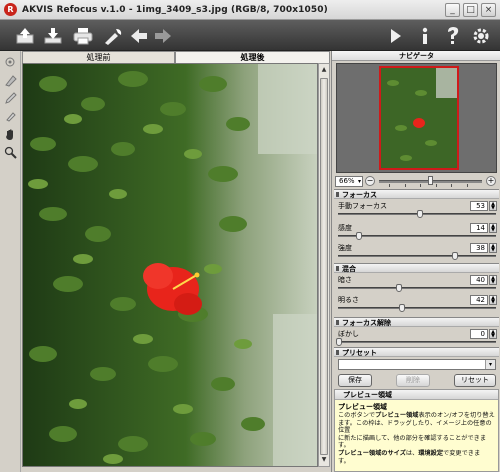 Image resolution: width=500 pixels, height=472 pixels. I want to click on preview-frame, so click(419, 118).